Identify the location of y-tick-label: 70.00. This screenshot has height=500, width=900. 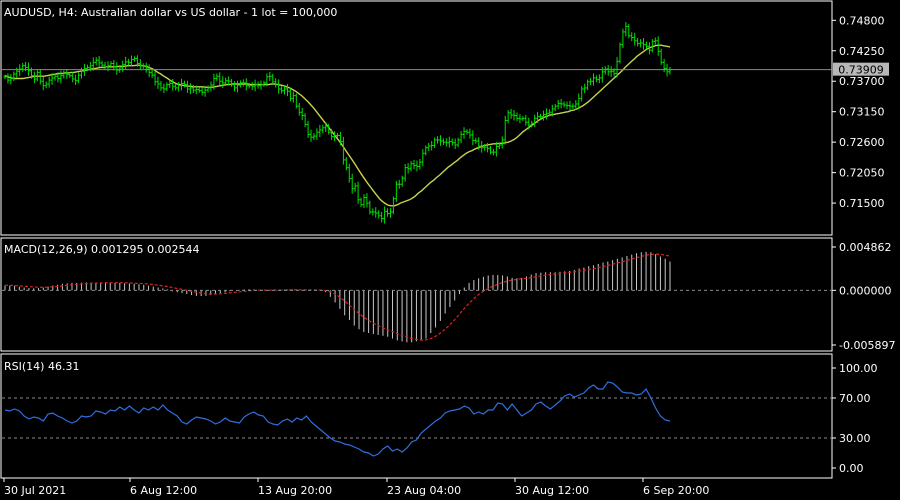
(855, 398).